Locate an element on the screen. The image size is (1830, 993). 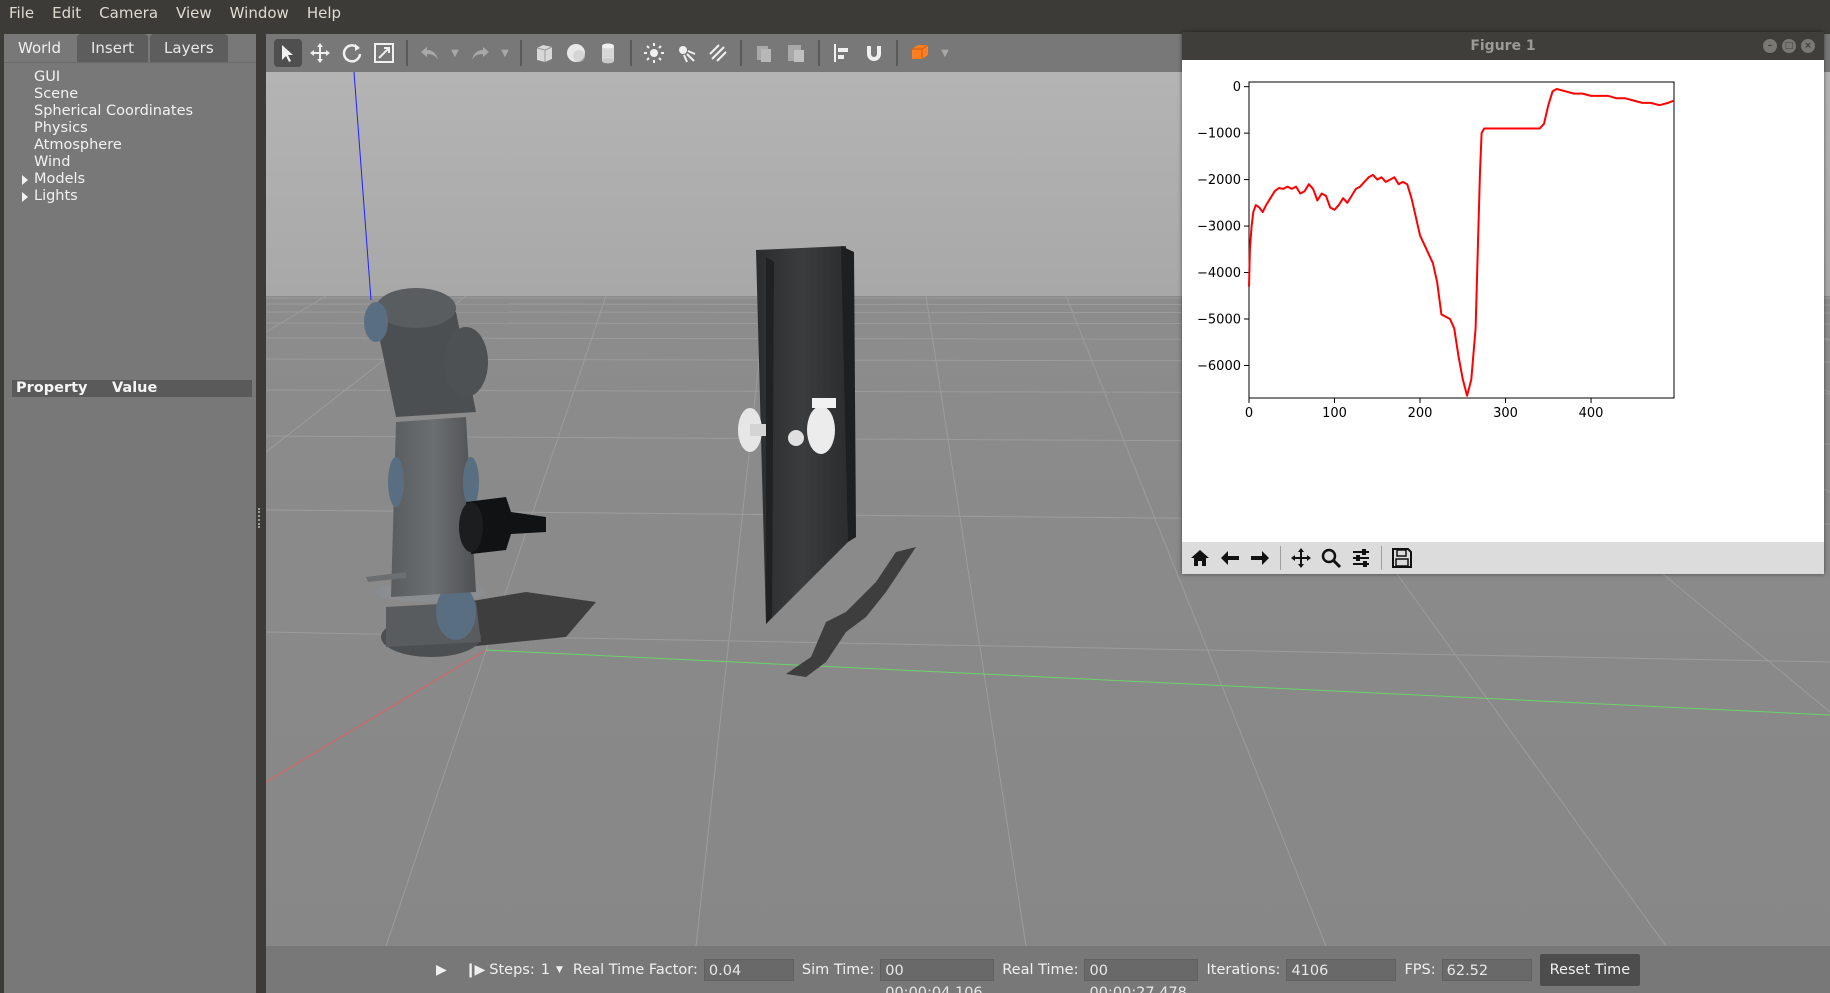
x-tick-label: 400 is located at coordinates (1591, 413).